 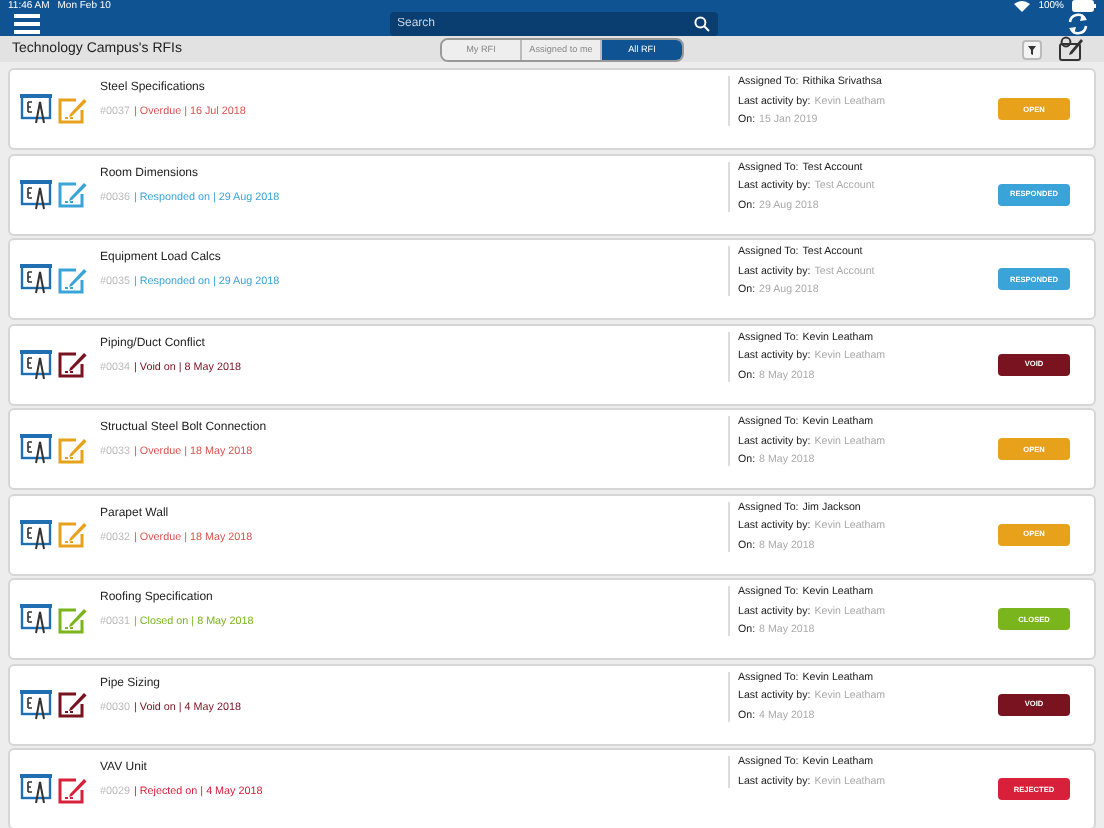 What do you see at coordinates (1078, 24) in the screenshot?
I see `refresh-icon` at bounding box center [1078, 24].